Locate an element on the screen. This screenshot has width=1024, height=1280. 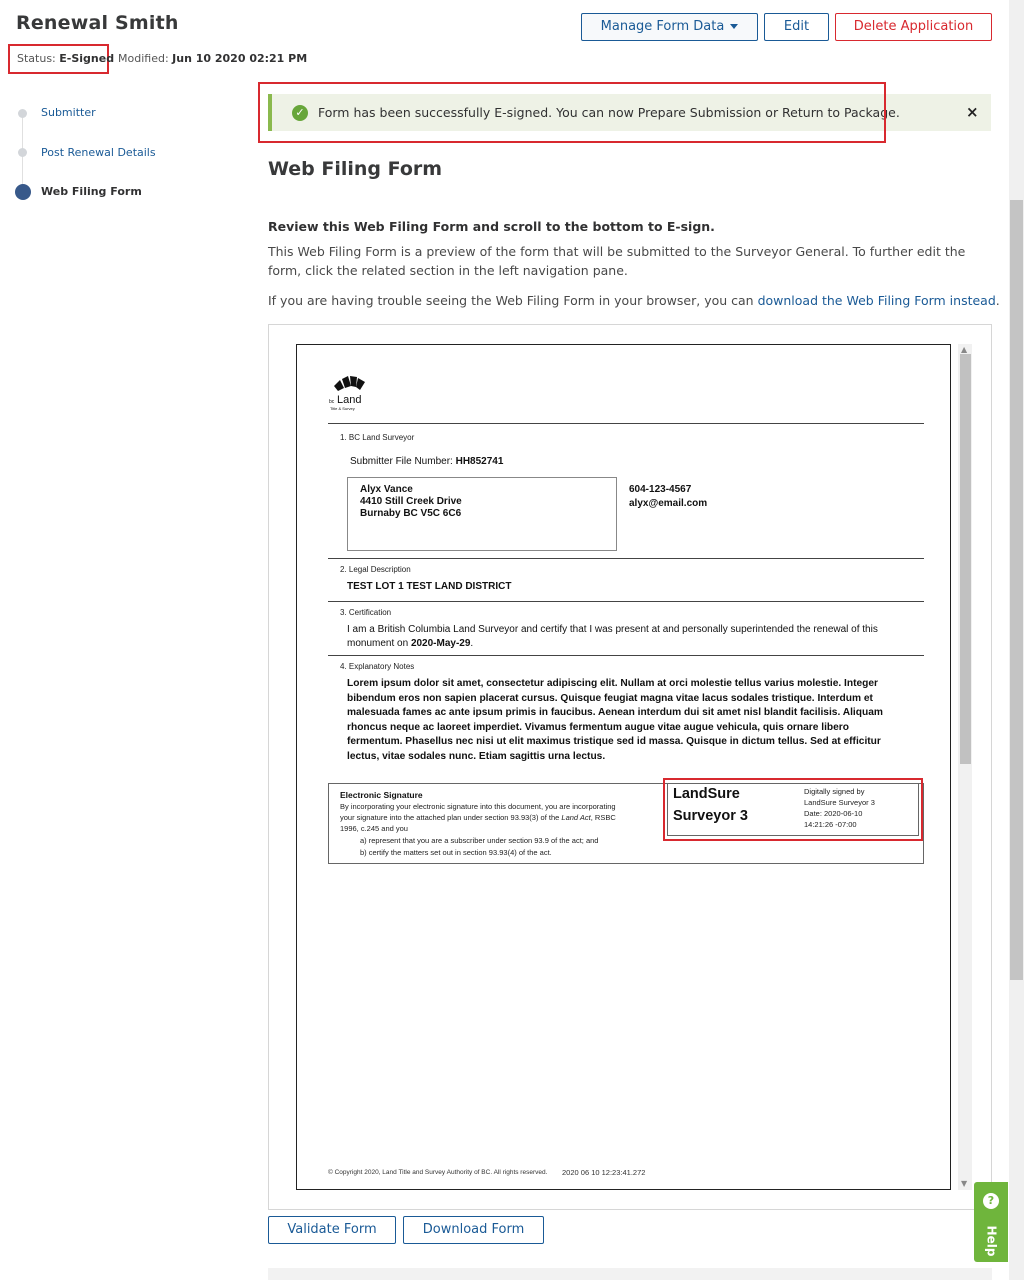
sidebar-item-post-renewal-details: Post Renewal Details is located at coordinates (98, 152).